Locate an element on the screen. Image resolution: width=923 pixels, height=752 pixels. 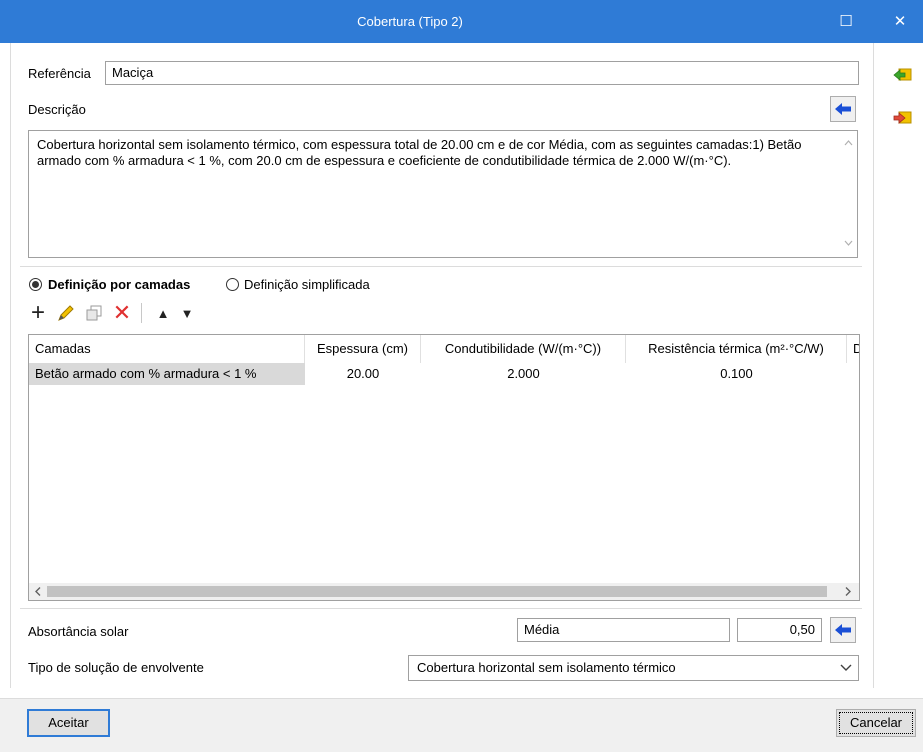
absortancia-category-field: Média is located at coordinates (623, 630).